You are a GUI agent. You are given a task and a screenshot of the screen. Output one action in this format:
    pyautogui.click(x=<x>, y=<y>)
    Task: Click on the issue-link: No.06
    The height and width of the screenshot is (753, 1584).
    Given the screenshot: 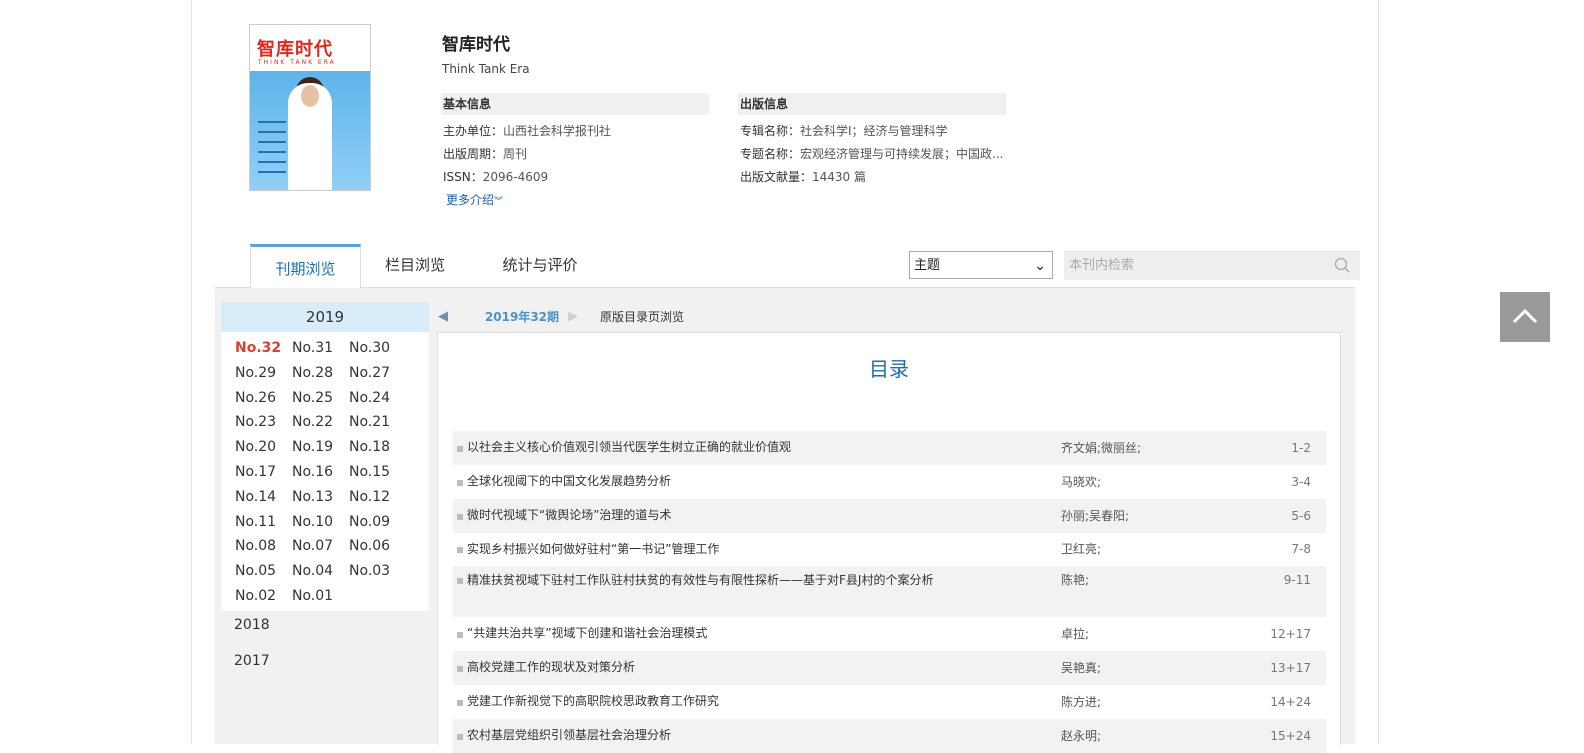 What is the action you would take?
    pyautogui.click(x=377, y=546)
    